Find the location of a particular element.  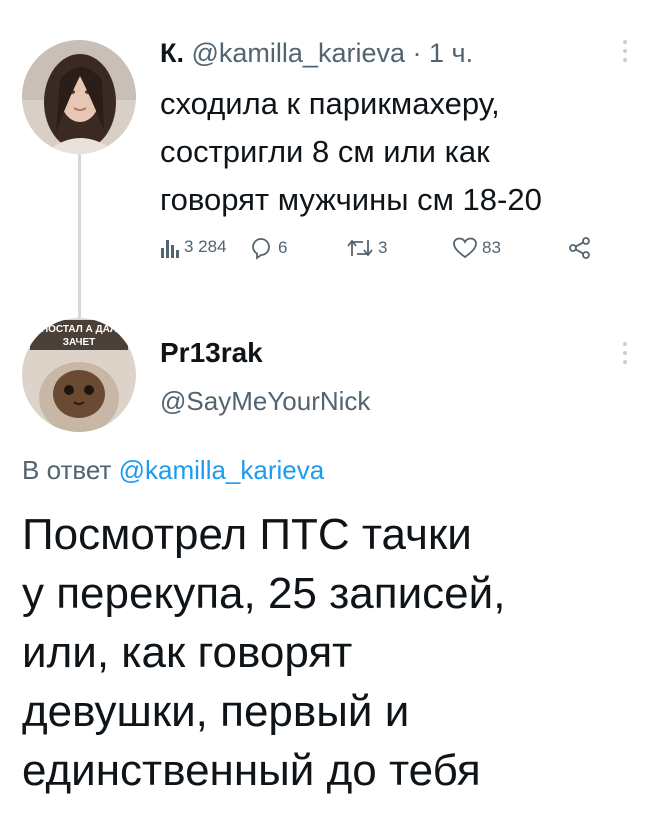

handle: @kamilla_karieva is located at coordinates (298, 53).